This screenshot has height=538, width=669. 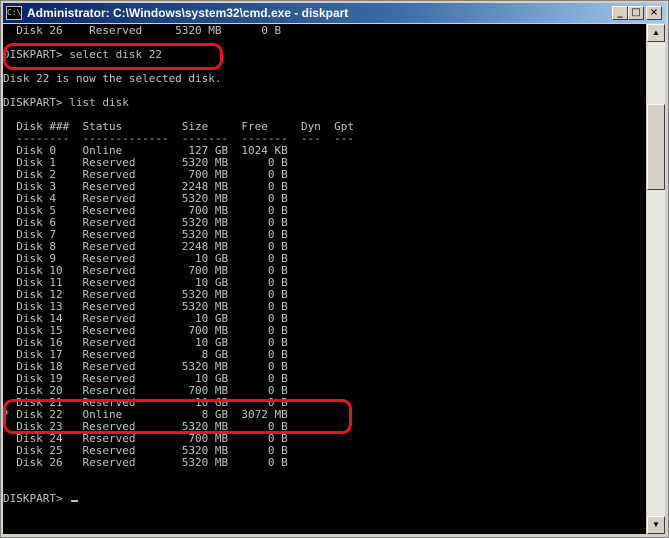 I want to click on prompt-text: DISKPART>, so click(x=36, y=498).